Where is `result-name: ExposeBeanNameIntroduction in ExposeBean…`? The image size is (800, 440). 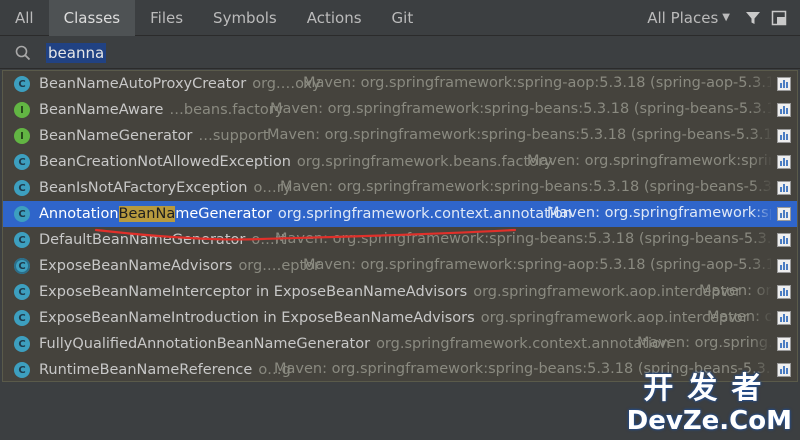
result-name: ExposeBeanNameIntroduction in ExposeBean… is located at coordinates (257, 318).